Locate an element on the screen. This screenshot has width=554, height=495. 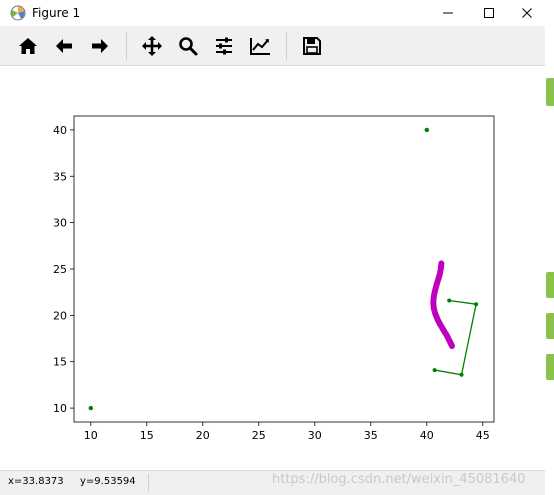
y-tick-label: 20 is located at coordinates (60, 315).